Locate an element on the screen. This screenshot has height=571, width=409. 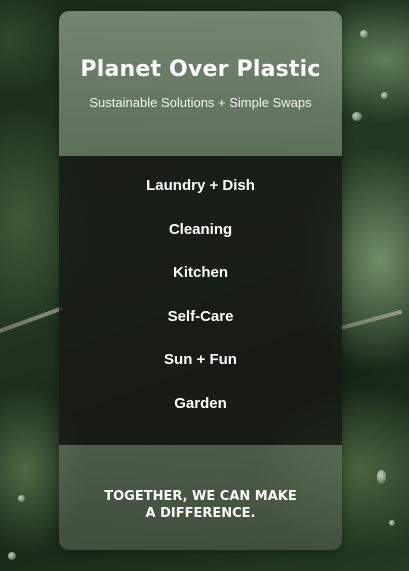
nav-link-laundry-dish: Laundry + Dish is located at coordinates (200, 198).